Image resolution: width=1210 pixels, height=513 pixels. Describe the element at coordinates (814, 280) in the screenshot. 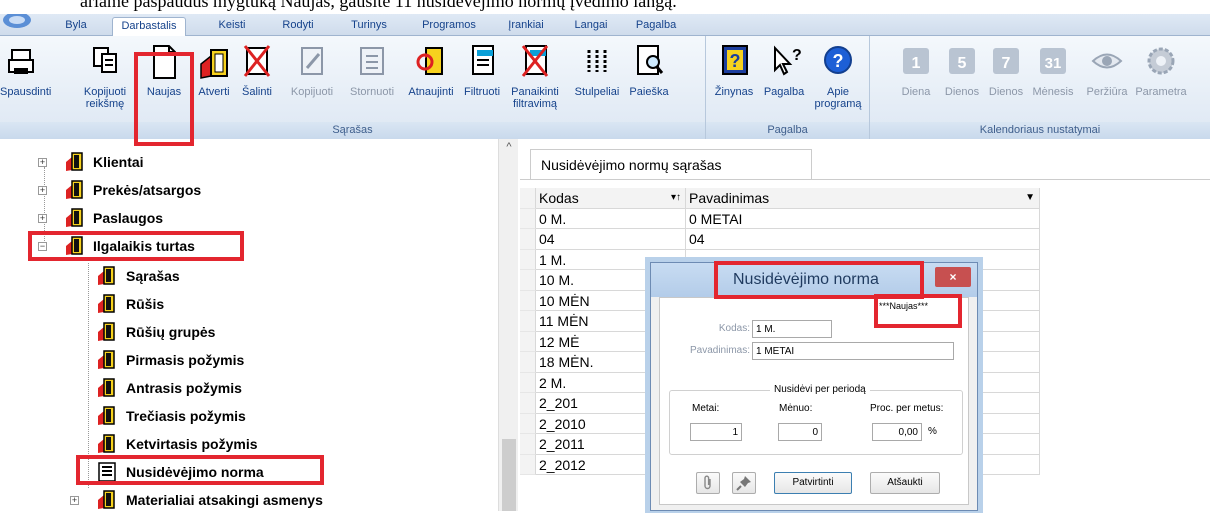

I see `dialog-titlebar: Nusidėvėjimo norma ×` at that location.